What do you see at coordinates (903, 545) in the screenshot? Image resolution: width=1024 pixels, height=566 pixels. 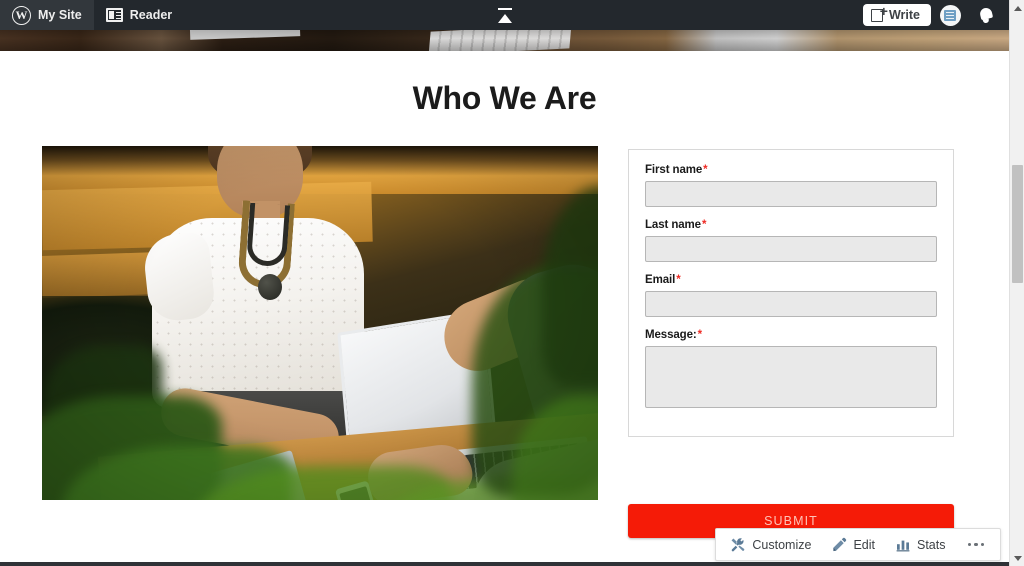 I see `bar-chart-icon` at bounding box center [903, 545].